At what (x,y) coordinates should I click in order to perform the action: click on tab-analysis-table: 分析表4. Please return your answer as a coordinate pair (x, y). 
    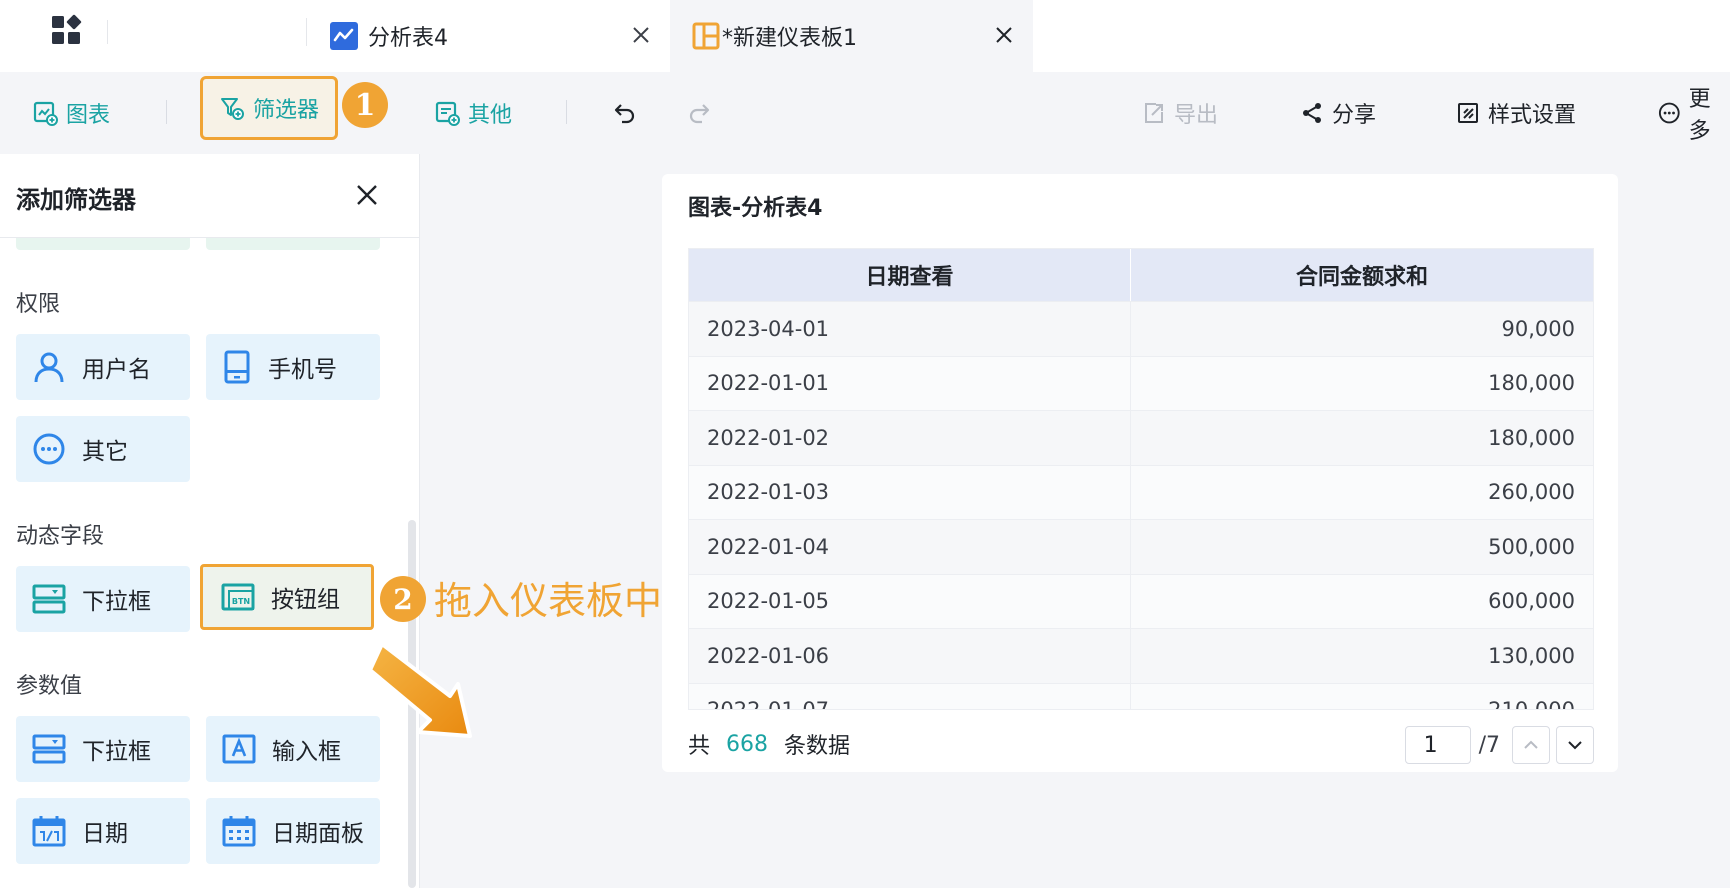
    Looking at the image, I should click on (489, 36).